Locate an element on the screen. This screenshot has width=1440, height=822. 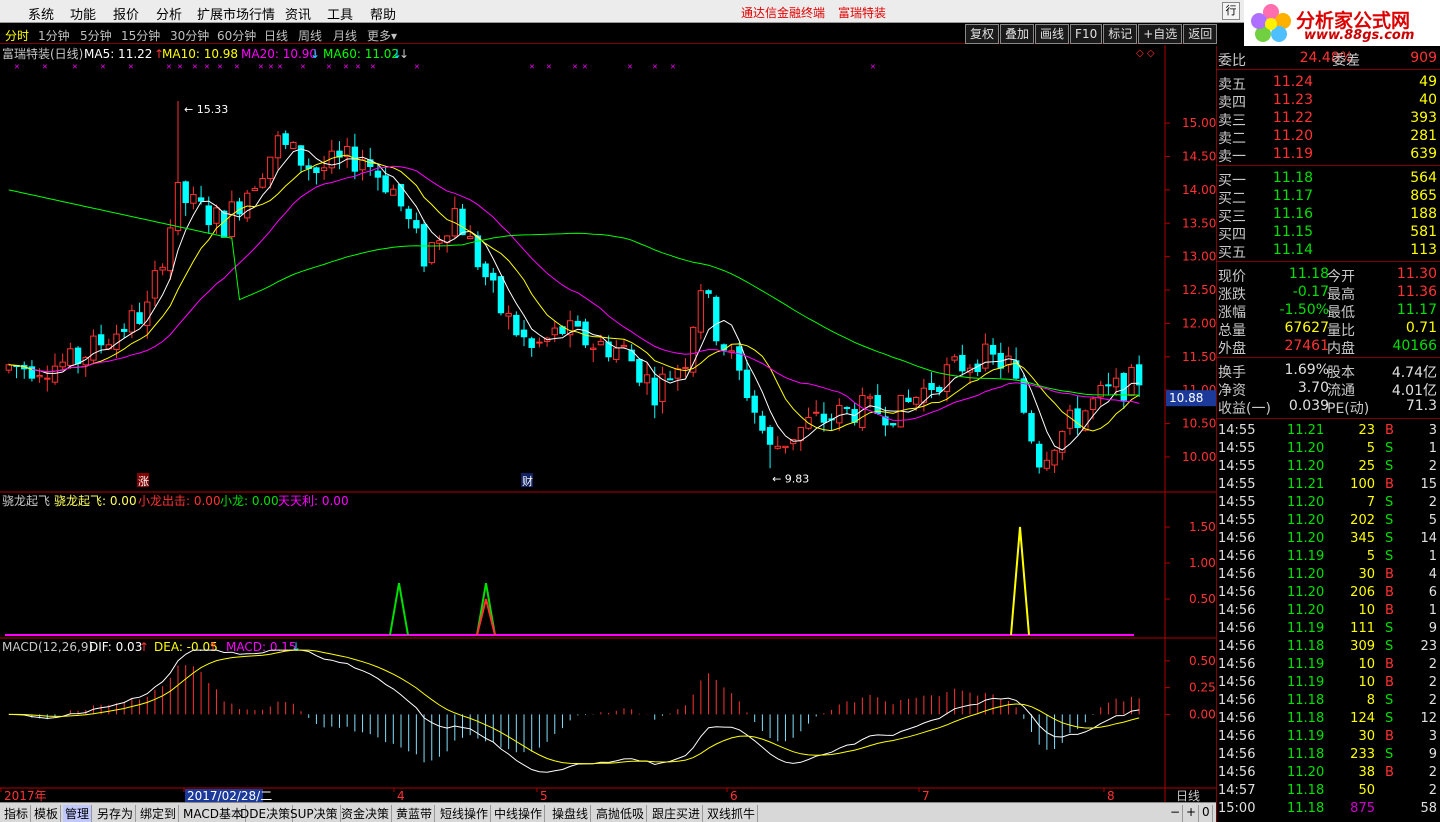
tick-row: 14:56 11.20 38 B 2 is located at coordinates (1328, 774).